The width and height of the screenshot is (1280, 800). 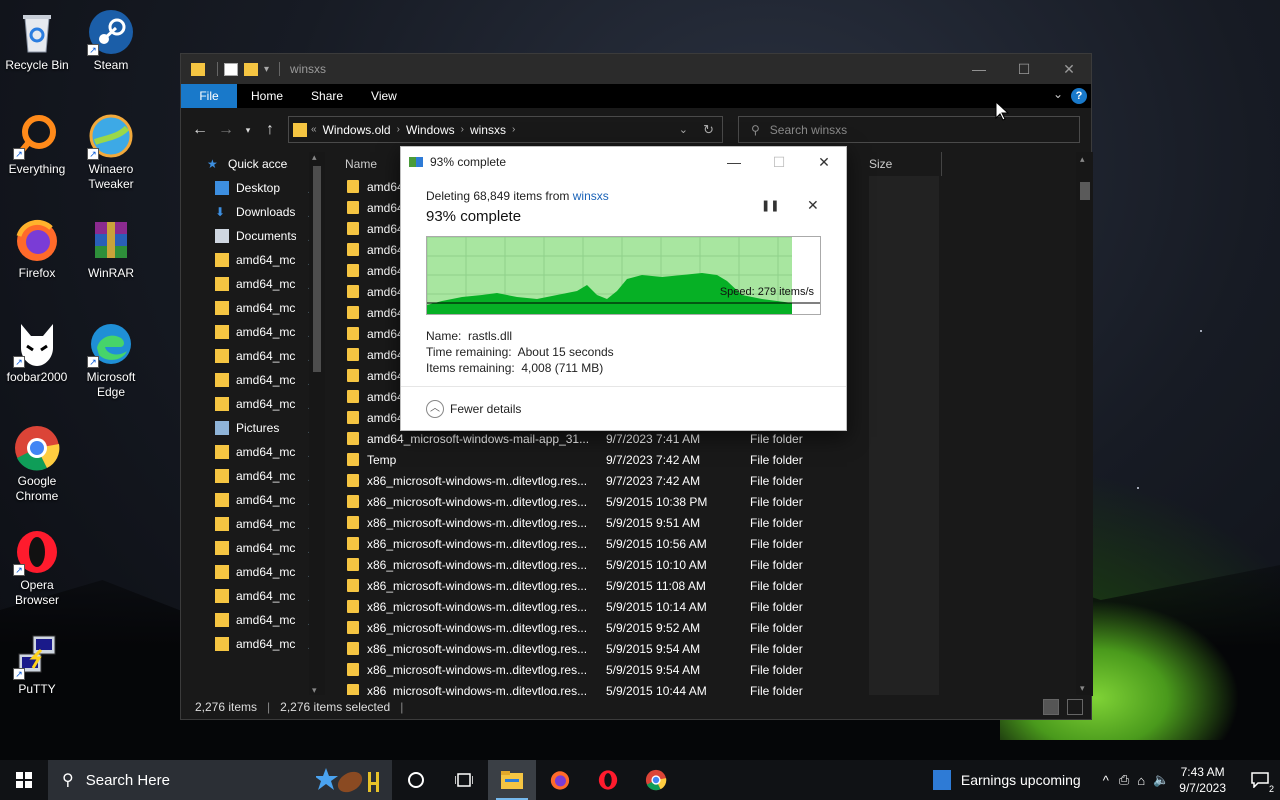 What do you see at coordinates (251, 69) in the screenshot?
I see `new-folder-icon` at bounding box center [251, 69].